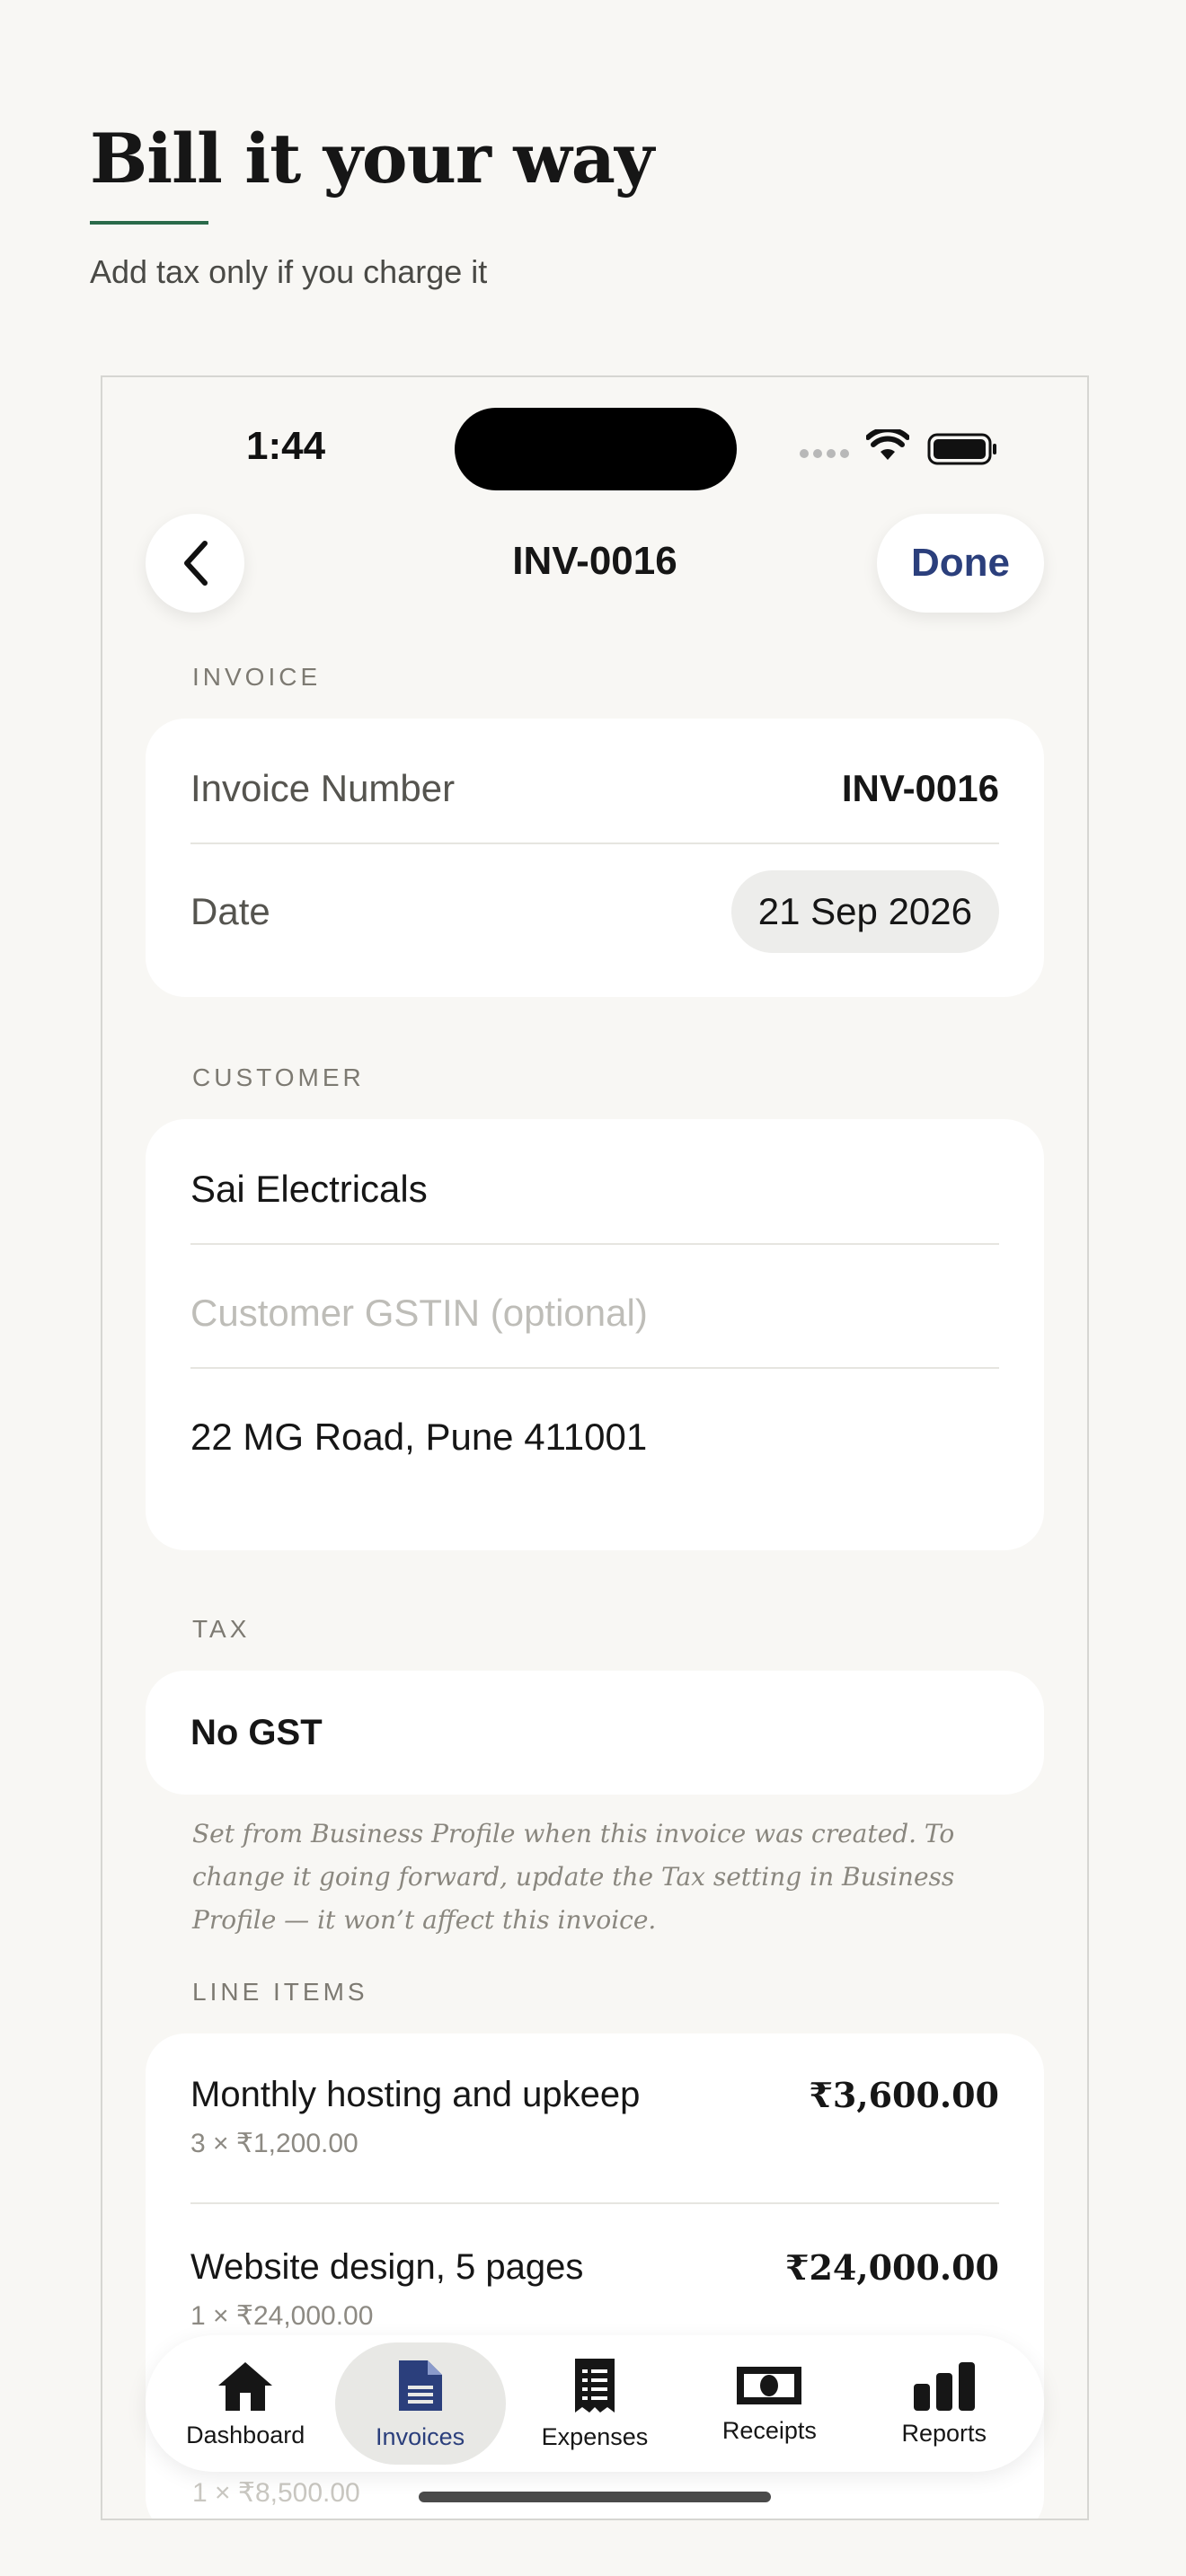 The image size is (1186, 2576). What do you see at coordinates (387, 2267) in the screenshot?
I see `line-item-name: Website design, 5 pages` at bounding box center [387, 2267].